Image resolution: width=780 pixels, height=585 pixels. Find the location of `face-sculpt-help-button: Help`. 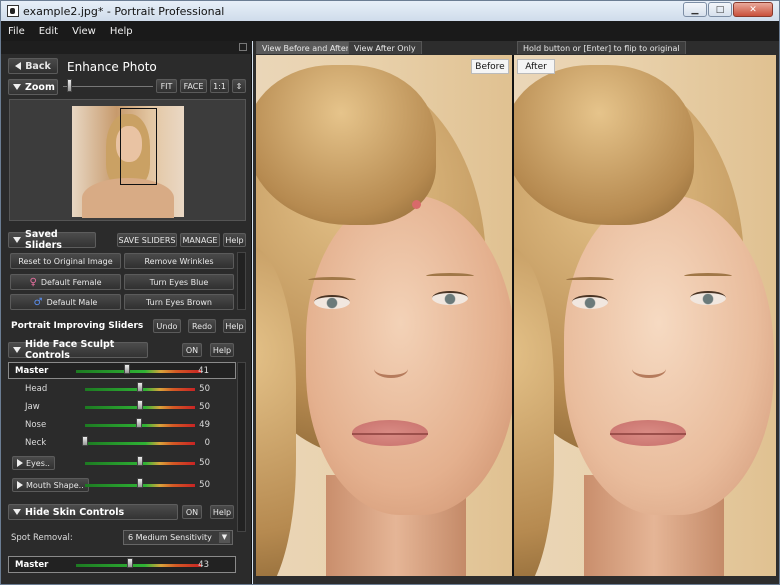

face-sculpt-help-button: Help is located at coordinates (222, 350).